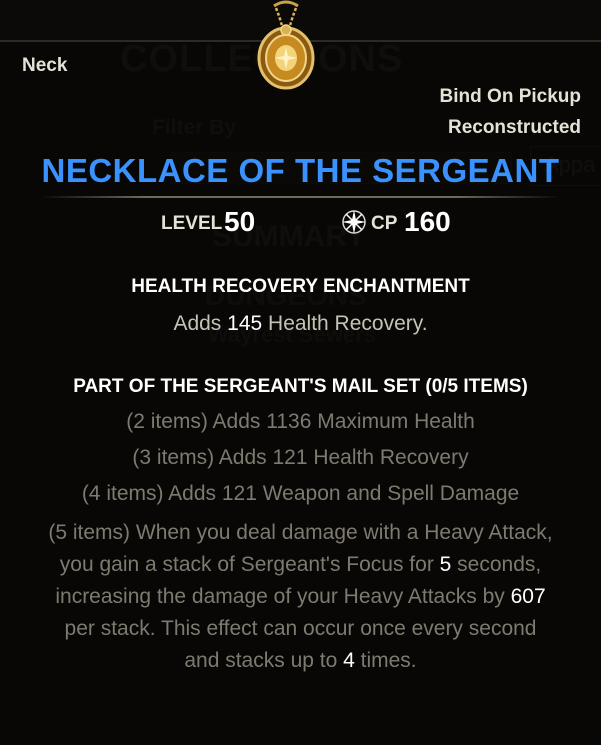 This screenshot has height=745, width=601. What do you see at coordinates (45, 65) in the screenshot?
I see `slot-label: Neck` at bounding box center [45, 65].